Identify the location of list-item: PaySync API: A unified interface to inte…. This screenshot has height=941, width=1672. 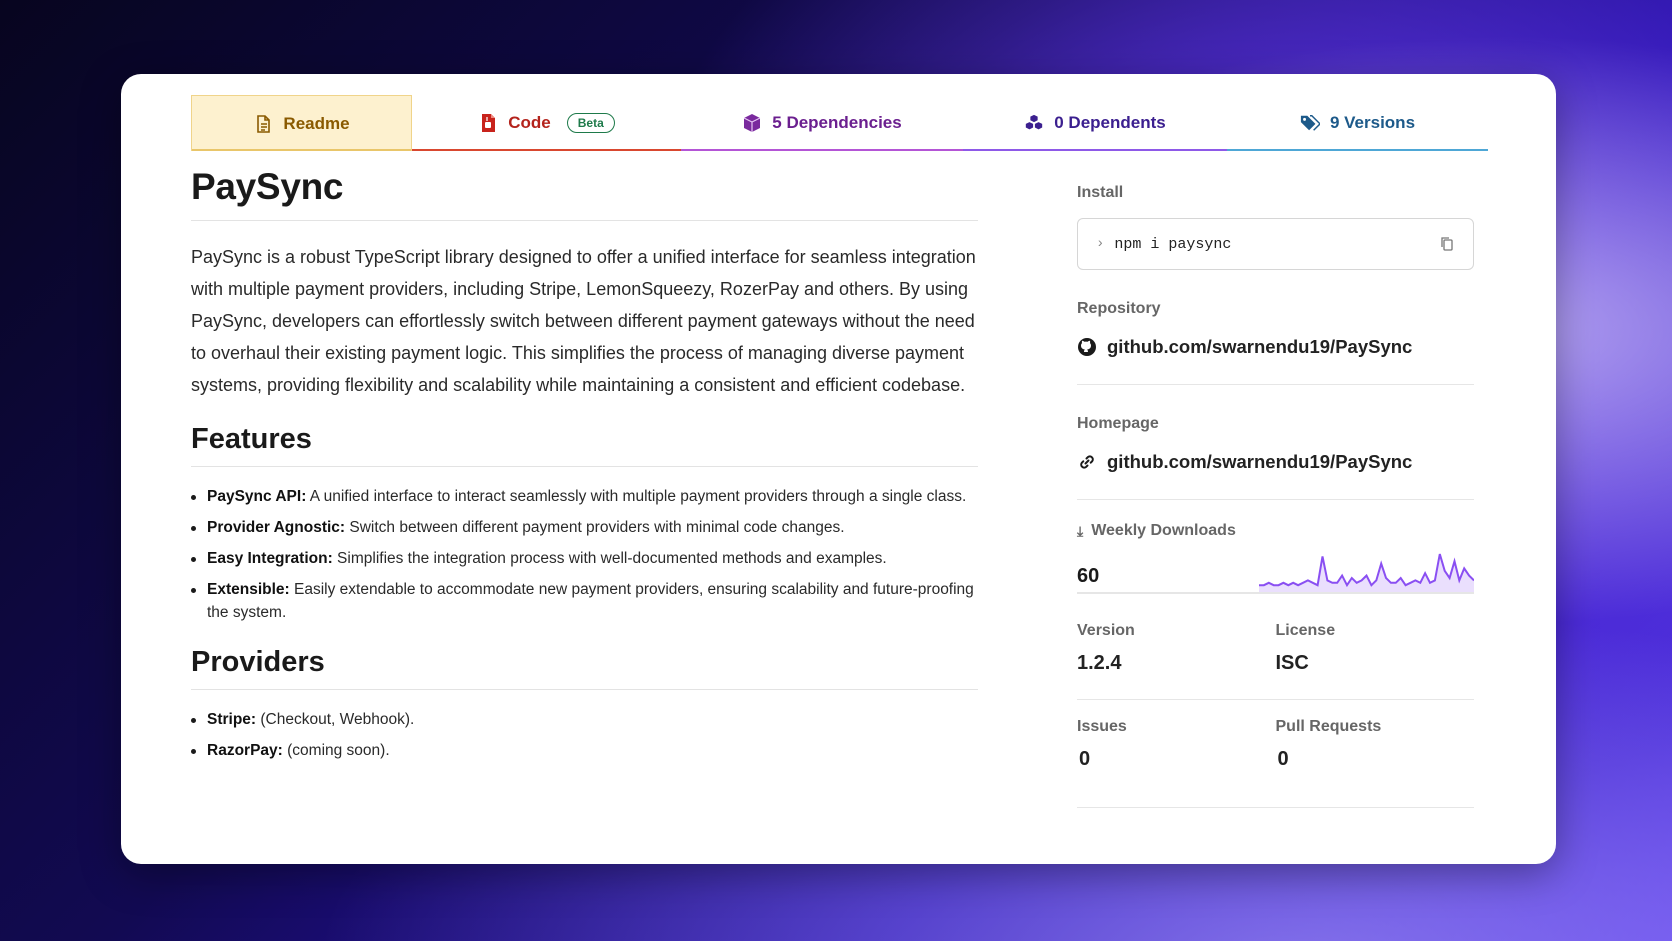
(584, 496).